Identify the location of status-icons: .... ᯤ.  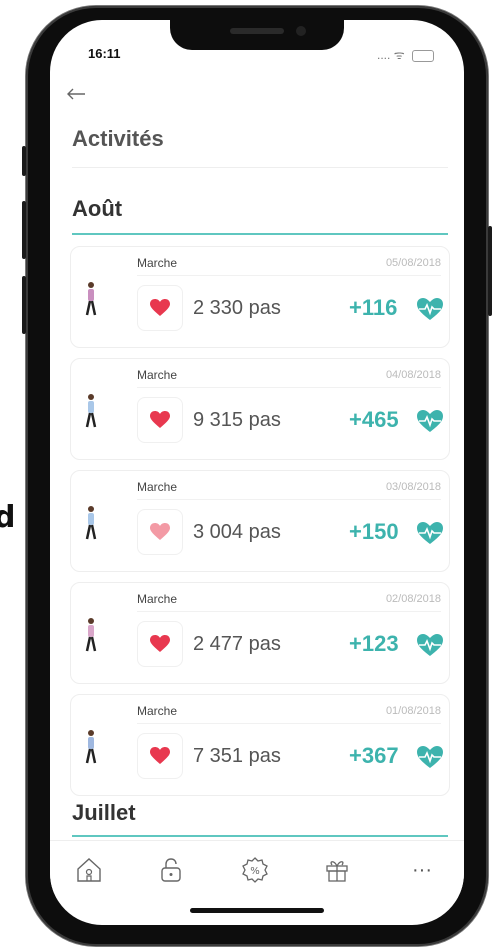
(405, 54).